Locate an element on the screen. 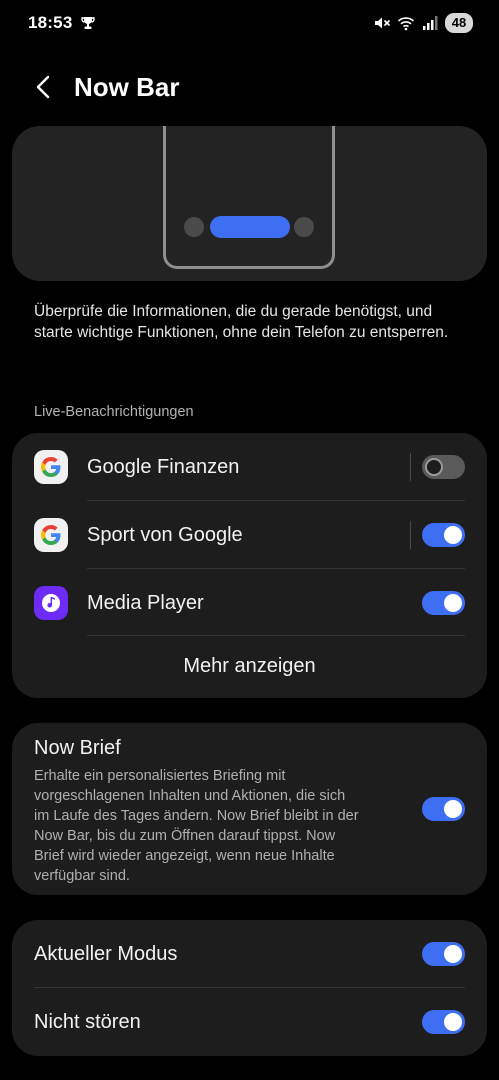 This screenshot has width=499, height=1080. show-more-button: Mehr anzeigen is located at coordinates (249, 666).